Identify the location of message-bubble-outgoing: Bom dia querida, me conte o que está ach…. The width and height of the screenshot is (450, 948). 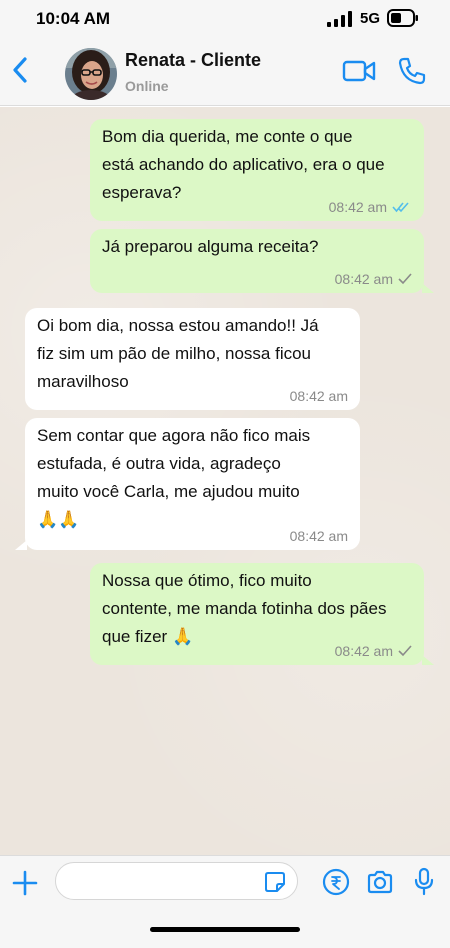
(257, 170).